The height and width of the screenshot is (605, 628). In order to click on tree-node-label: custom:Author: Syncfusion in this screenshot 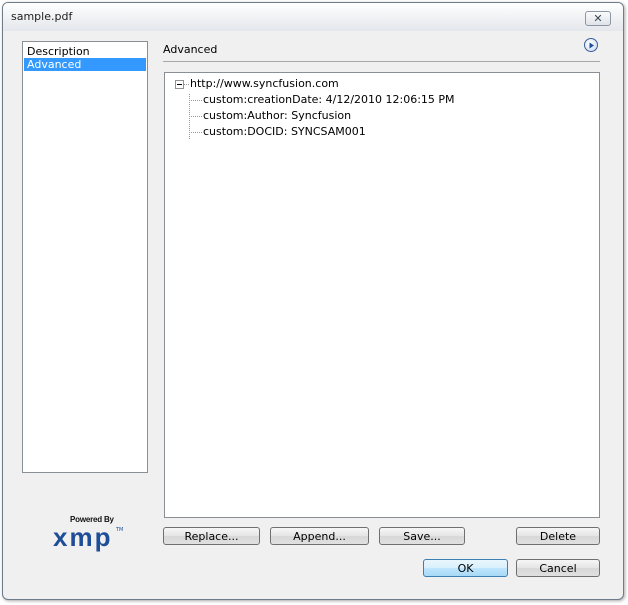, I will do `click(277, 115)`.